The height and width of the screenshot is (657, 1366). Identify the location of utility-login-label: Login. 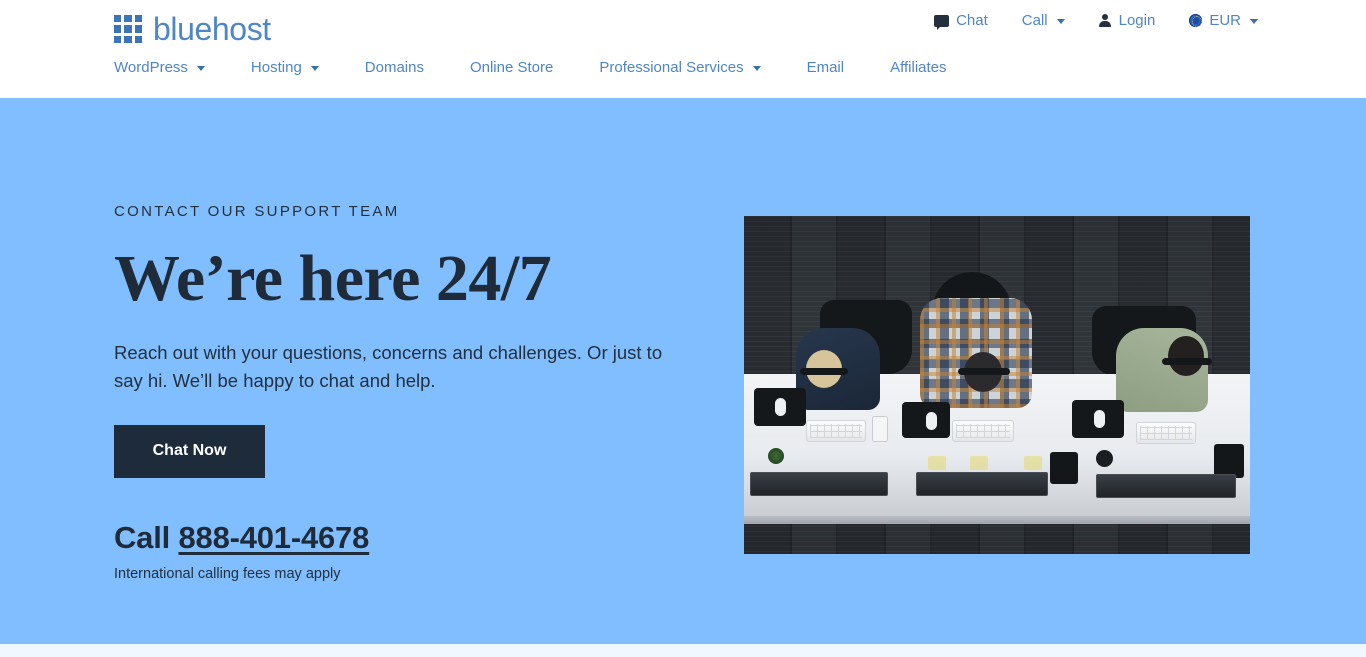
(1137, 20).